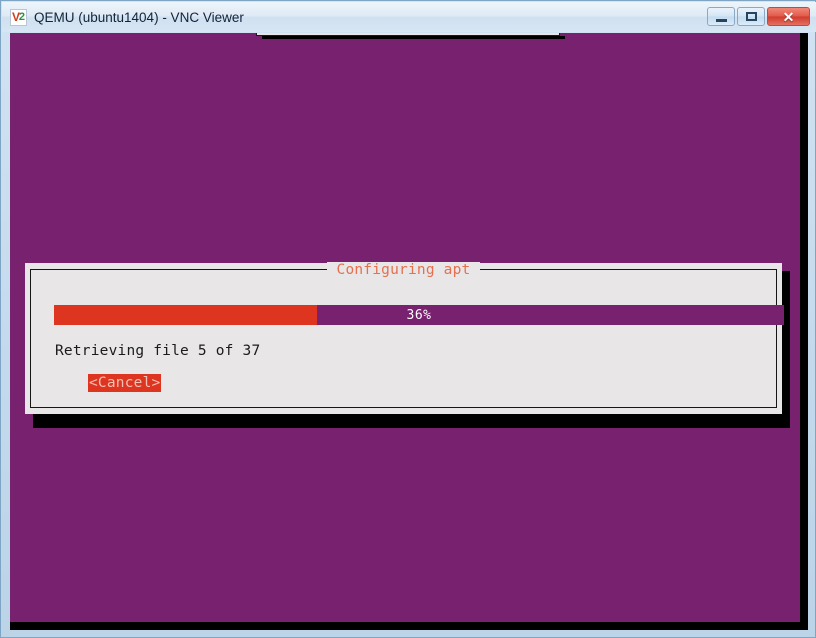 Image resolution: width=816 pixels, height=638 pixels. Describe the element at coordinates (721, 20) in the screenshot. I see `minimize-icon` at that location.